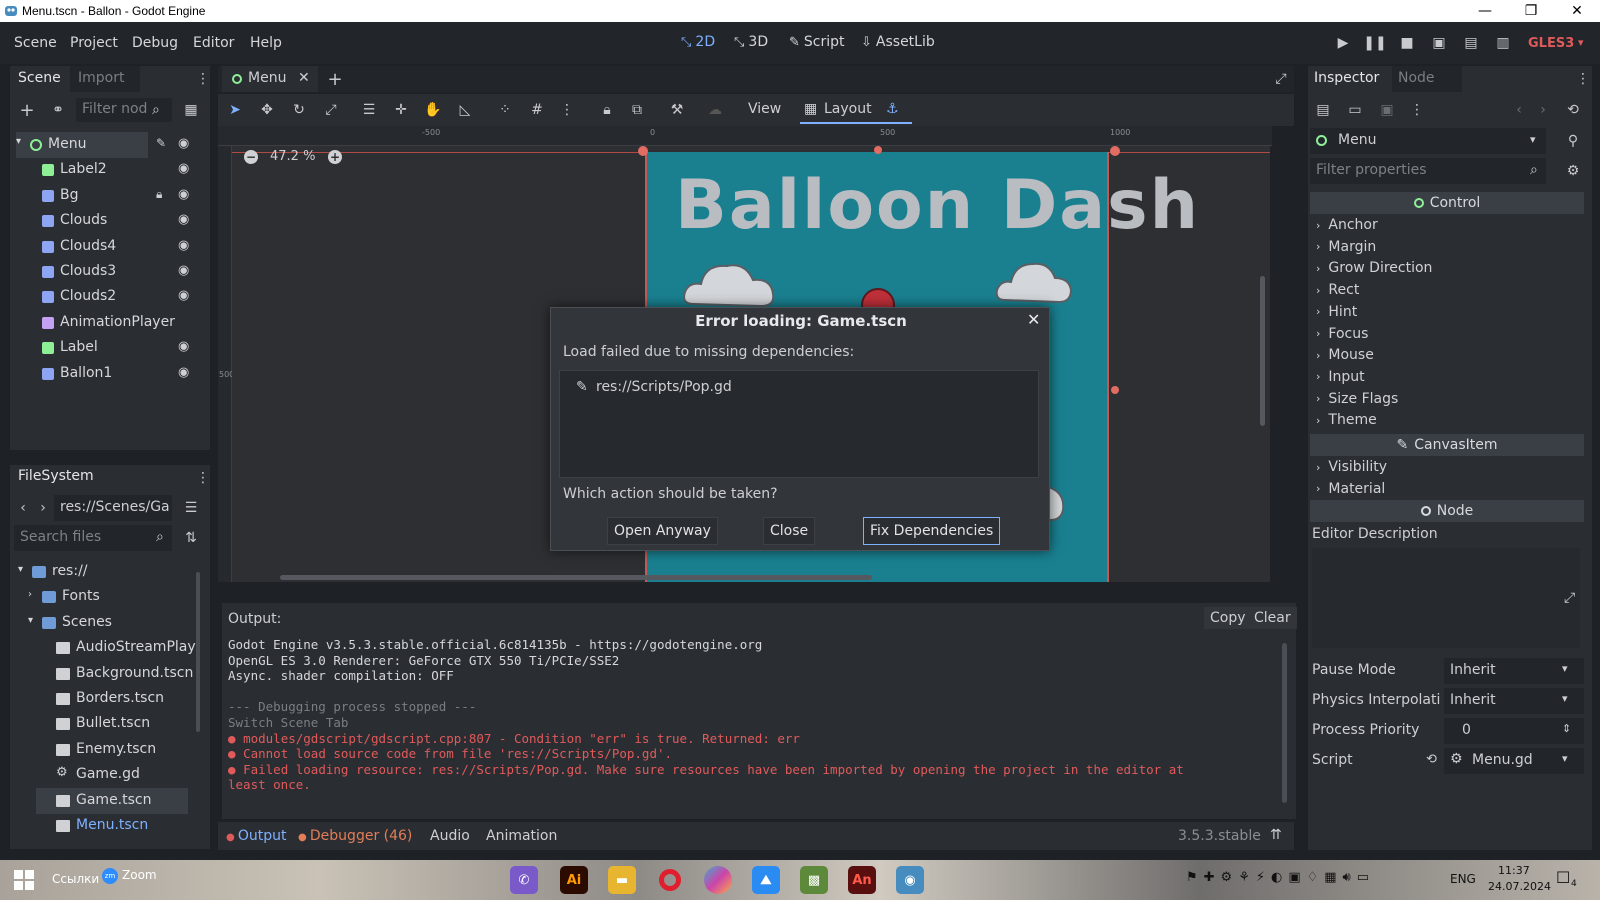  Describe the element at coordinates (106, 221) in the screenshot. I see `scene-tree-row: Clouds` at that location.